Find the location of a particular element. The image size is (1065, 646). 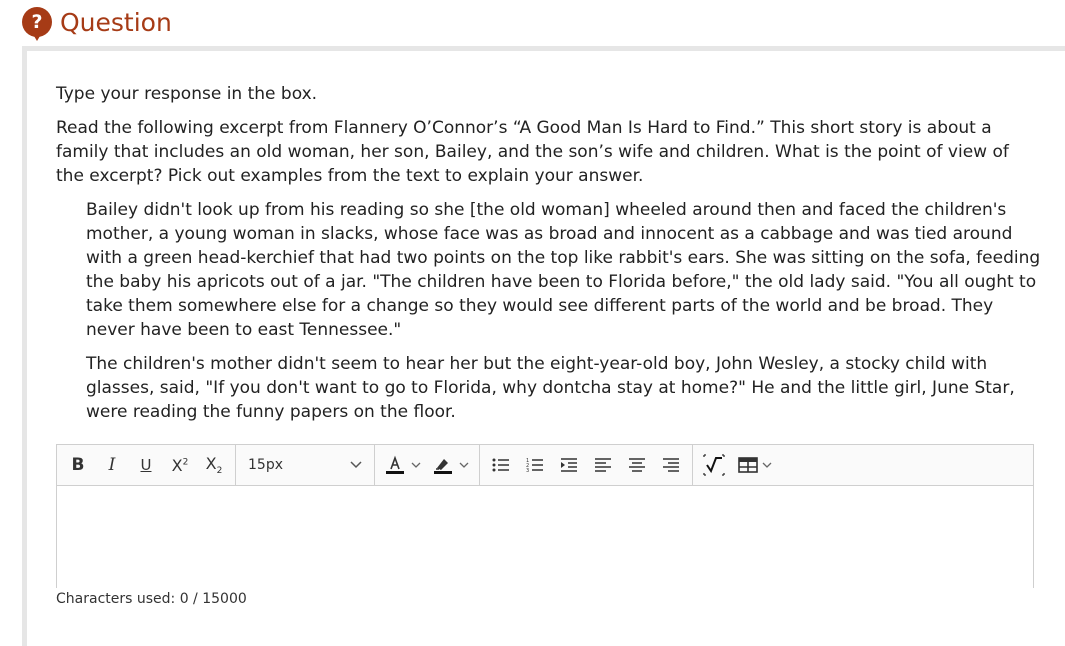

italic-icon: I is located at coordinates (112, 465).